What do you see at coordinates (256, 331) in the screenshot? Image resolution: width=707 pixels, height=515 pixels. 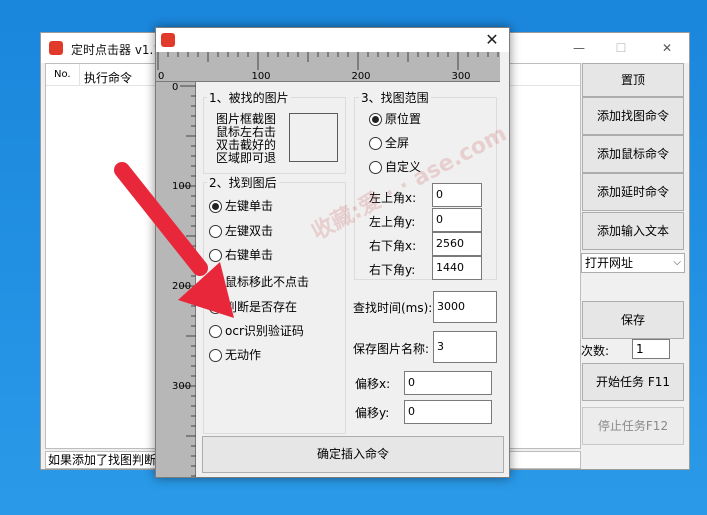 I see `radio-ocr-captcha: ocr识别验证码` at bounding box center [256, 331].